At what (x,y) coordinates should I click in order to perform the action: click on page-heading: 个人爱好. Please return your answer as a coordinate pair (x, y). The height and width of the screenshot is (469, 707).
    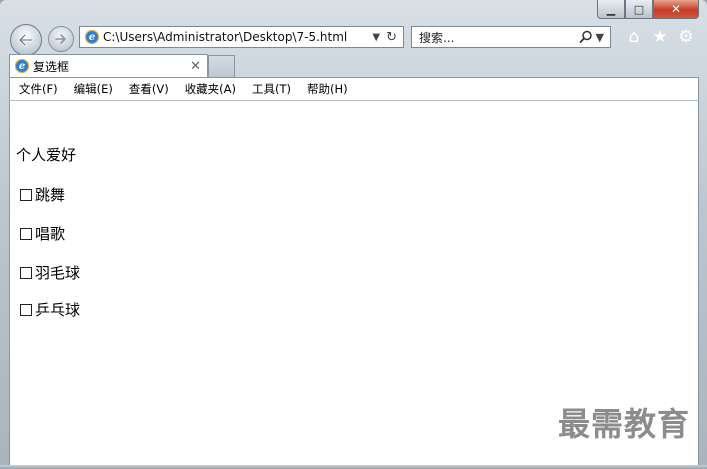
    Looking at the image, I should click on (46, 155).